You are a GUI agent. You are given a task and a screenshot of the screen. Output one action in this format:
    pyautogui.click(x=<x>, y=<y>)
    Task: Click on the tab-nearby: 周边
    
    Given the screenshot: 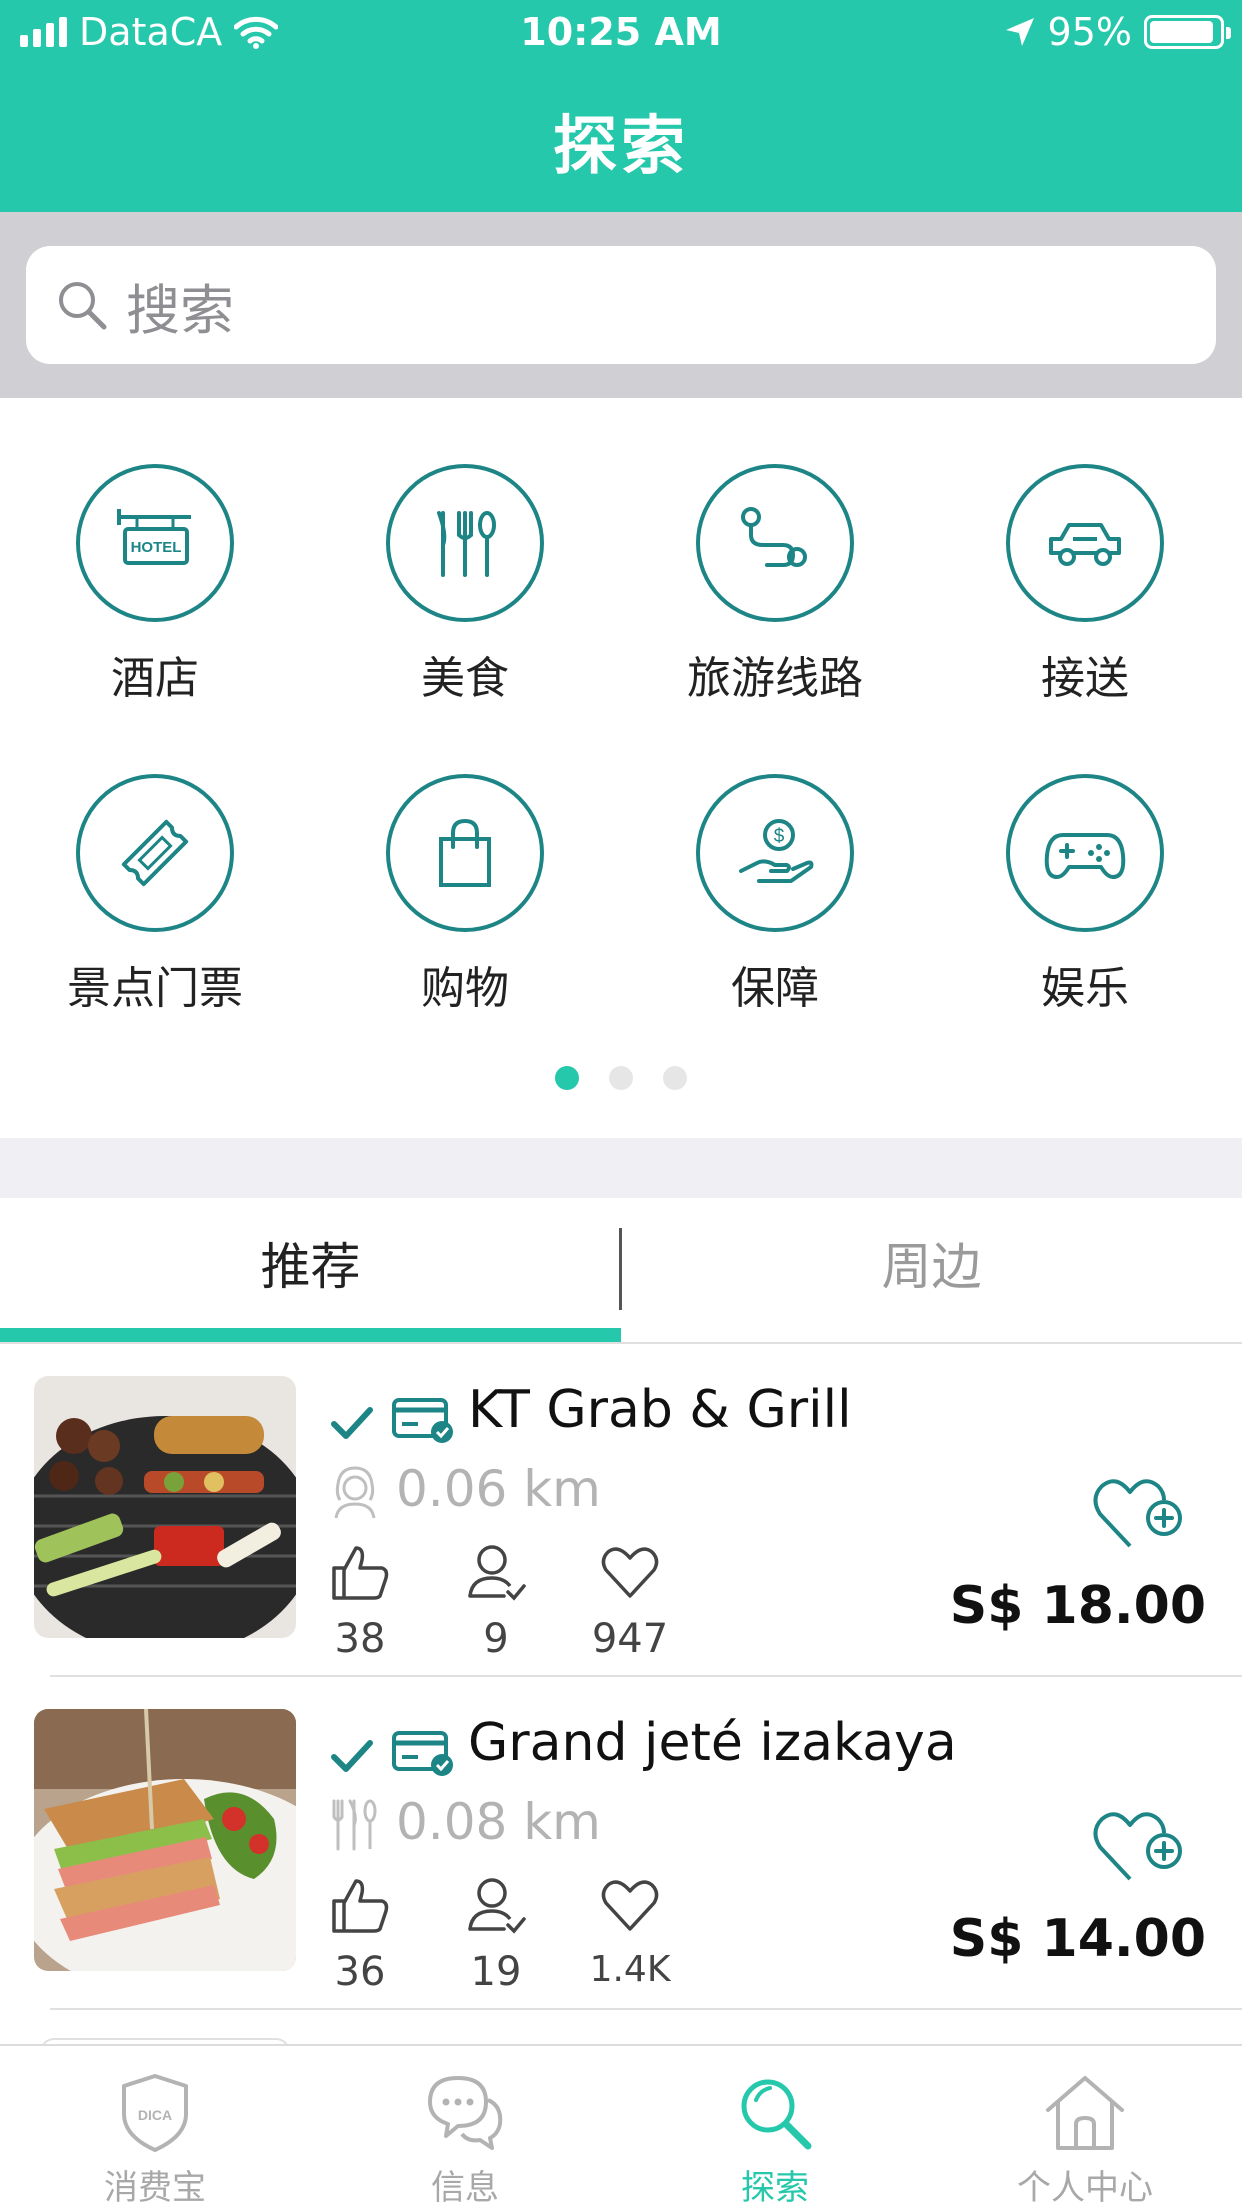 What is the action you would take?
    pyautogui.click(x=931, y=1263)
    